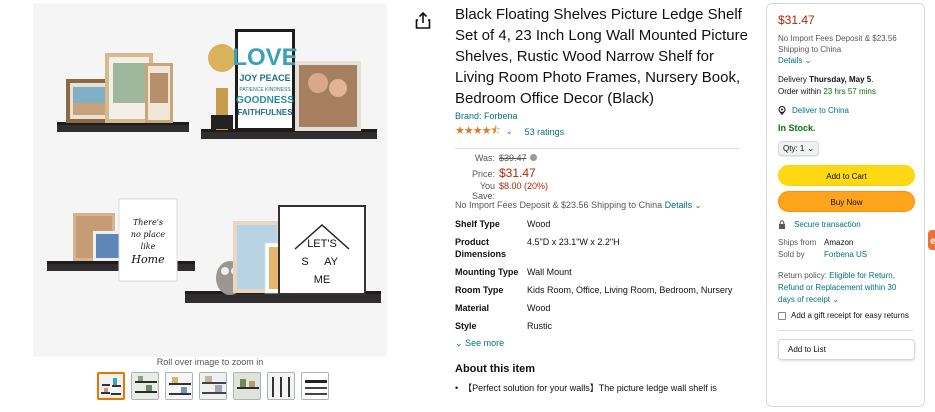 The height and width of the screenshot is (412, 935). Describe the element at coordinates (791, 254) in the screenshot. I see `sold-by-label: Sold by` at that location.